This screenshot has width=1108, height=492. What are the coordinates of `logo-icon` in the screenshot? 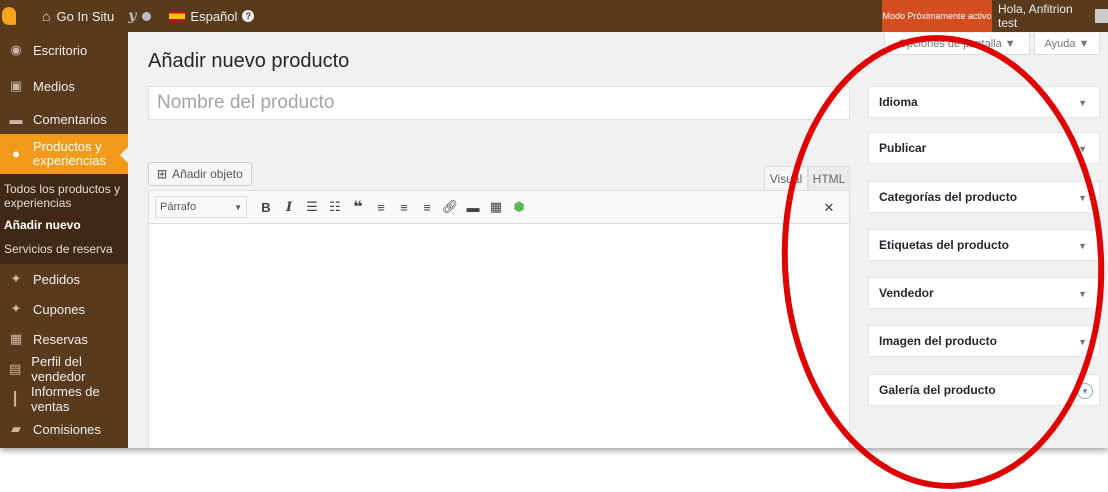 It's located at (9, 16).